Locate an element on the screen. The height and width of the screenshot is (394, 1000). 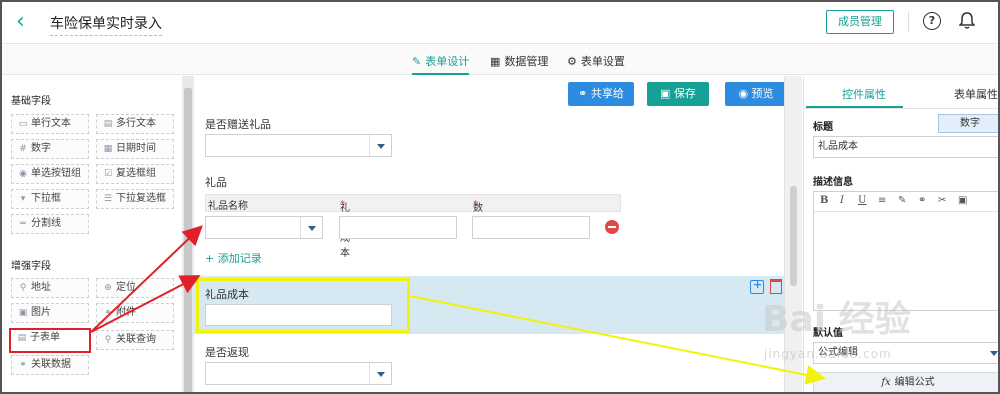
back-icon: ‹ is located at coordinates (26, 22).